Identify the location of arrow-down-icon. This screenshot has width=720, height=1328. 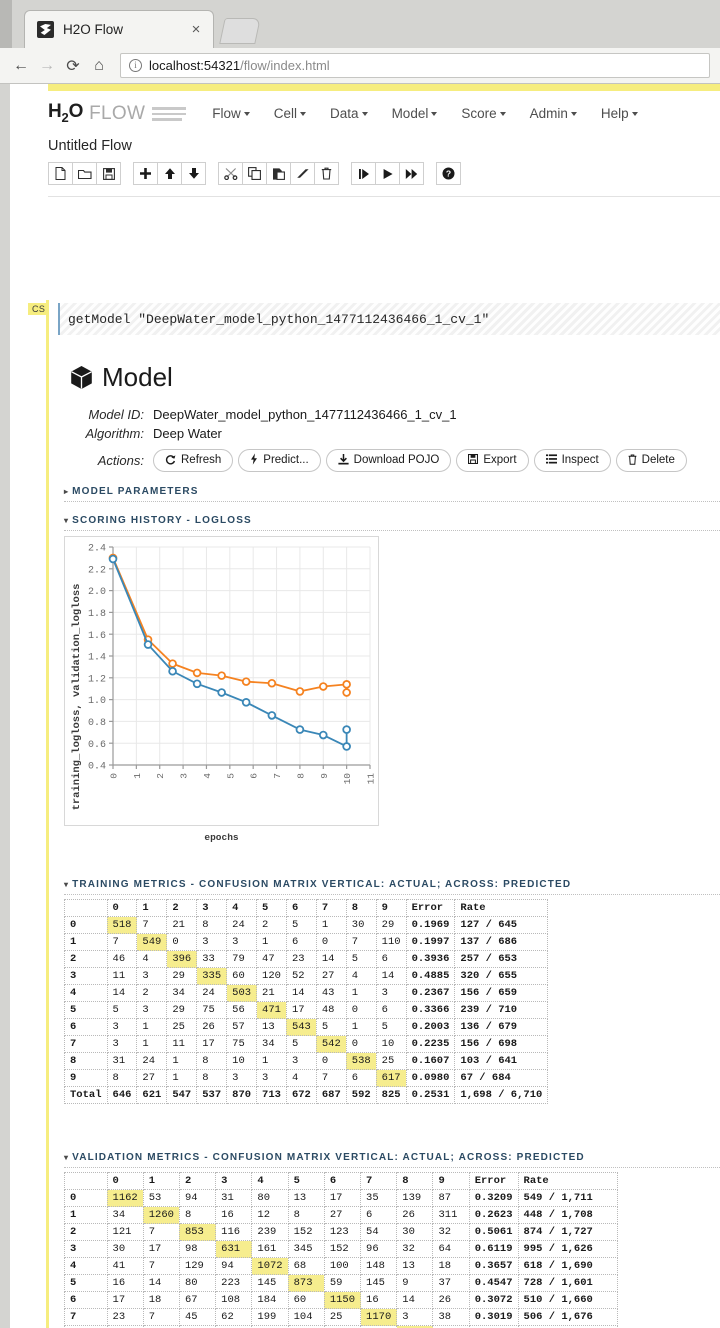
(193, 173).